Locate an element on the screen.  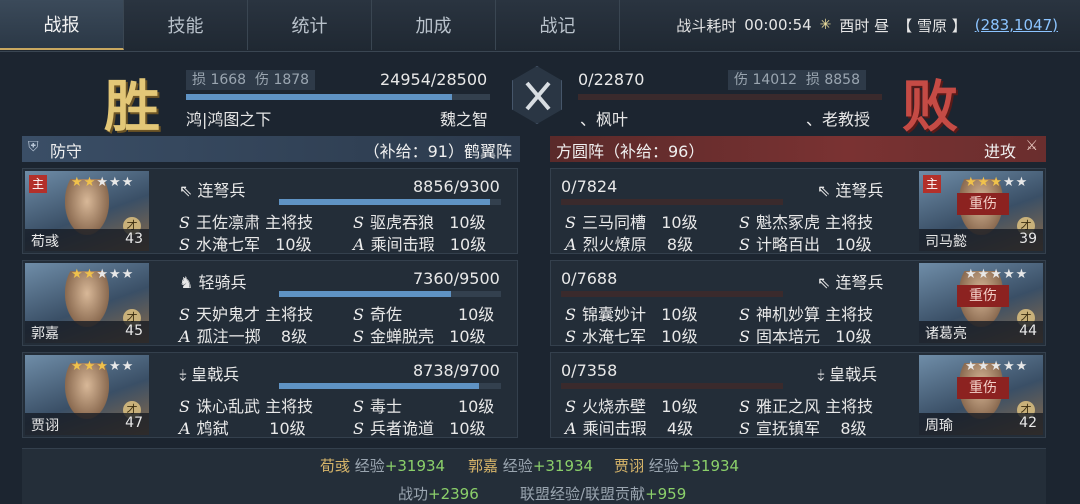
victory-mark: 胜 is located at coordinates (132, 107).